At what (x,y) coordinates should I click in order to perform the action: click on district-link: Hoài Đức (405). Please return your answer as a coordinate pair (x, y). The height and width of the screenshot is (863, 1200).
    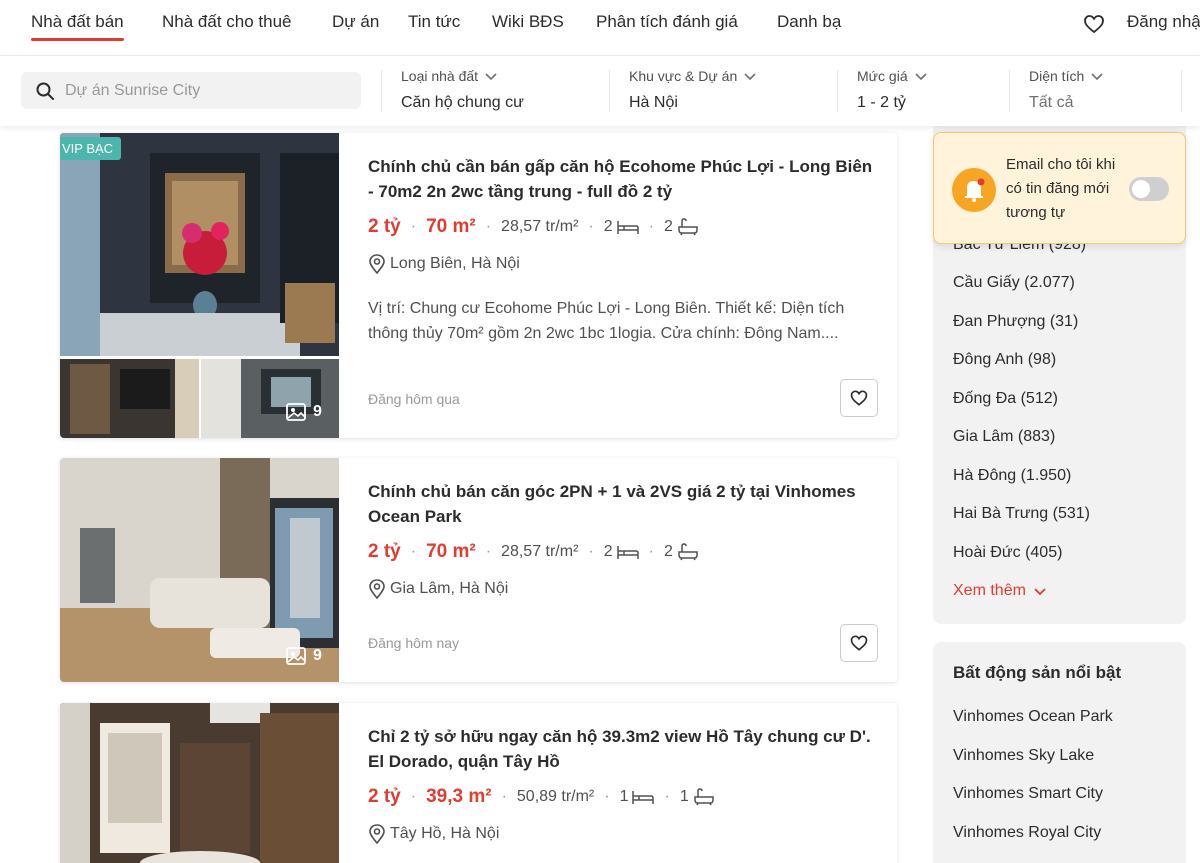
    Looking at the image, I should click on (1007, 553).